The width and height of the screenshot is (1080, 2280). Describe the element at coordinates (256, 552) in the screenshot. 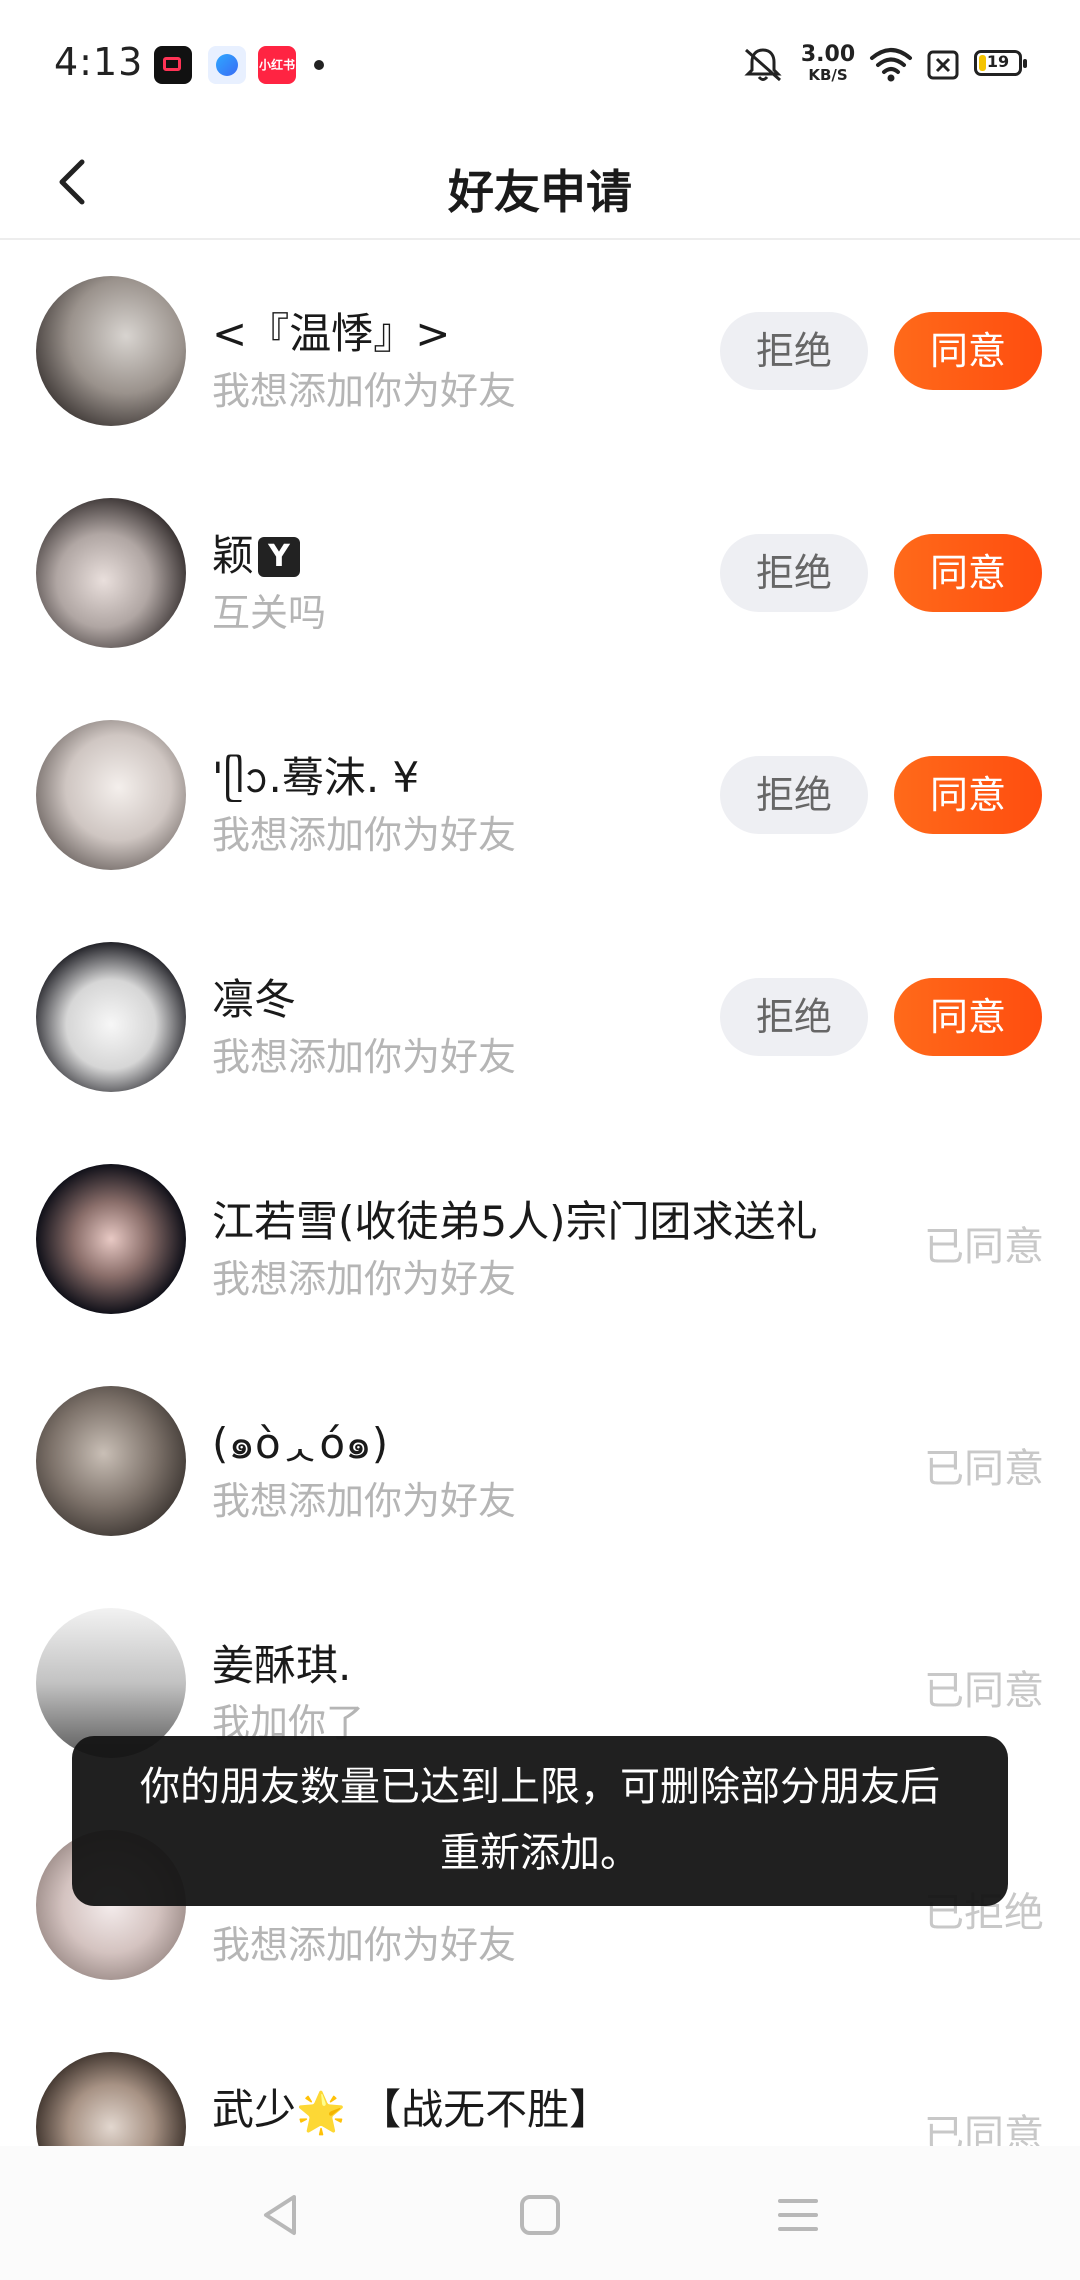

I see `requester-name-wrap: 颖Y` at that location.